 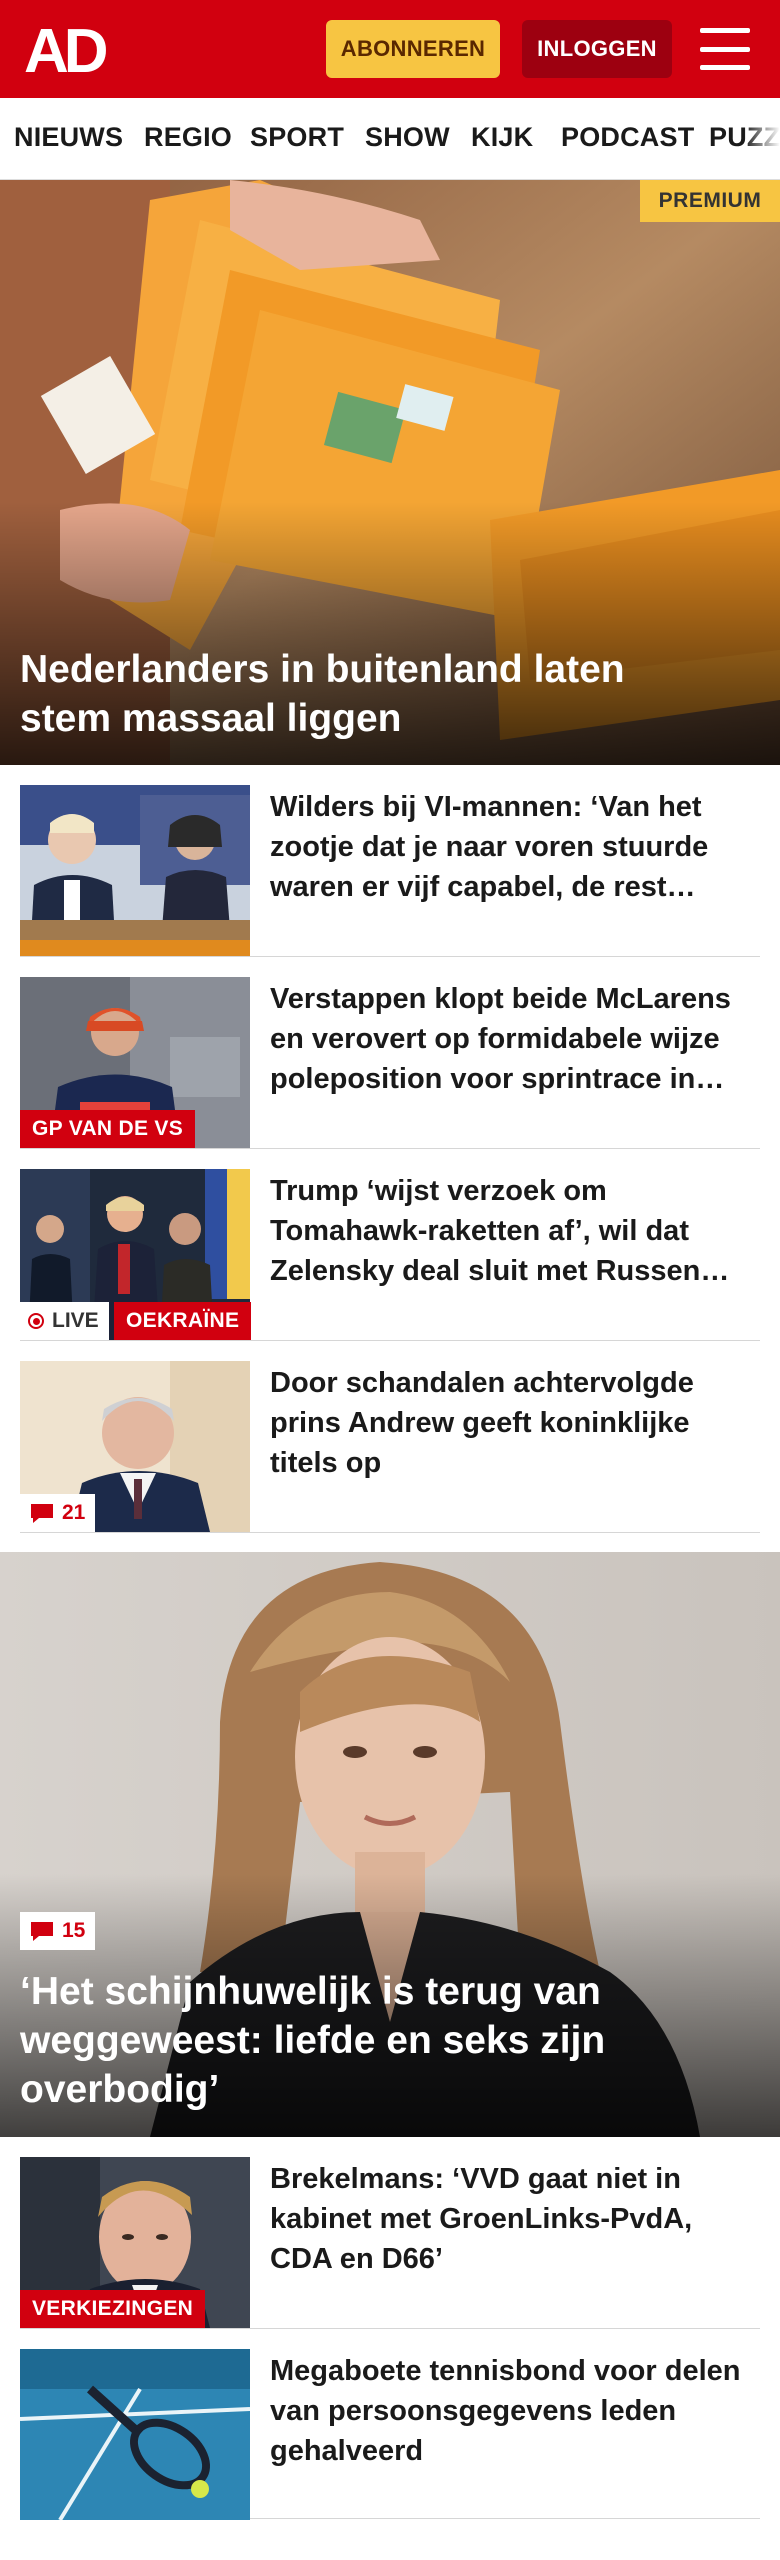 I want to click on premium-badge: PREMIUM, so click(x=710, y=201).